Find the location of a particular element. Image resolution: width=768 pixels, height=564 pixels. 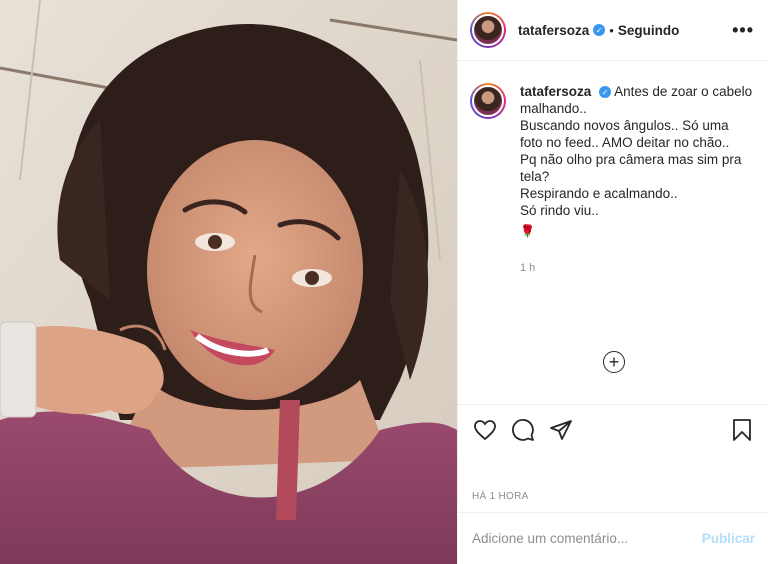

caption-line: Pq não olho pra câmera mas sim pra is located at coordinates (631, 159).